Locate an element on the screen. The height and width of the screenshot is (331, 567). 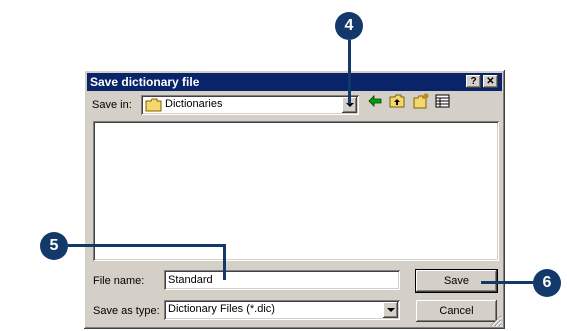
save-in-dropdown: Dictionaries is located at coordinates (250, 105).